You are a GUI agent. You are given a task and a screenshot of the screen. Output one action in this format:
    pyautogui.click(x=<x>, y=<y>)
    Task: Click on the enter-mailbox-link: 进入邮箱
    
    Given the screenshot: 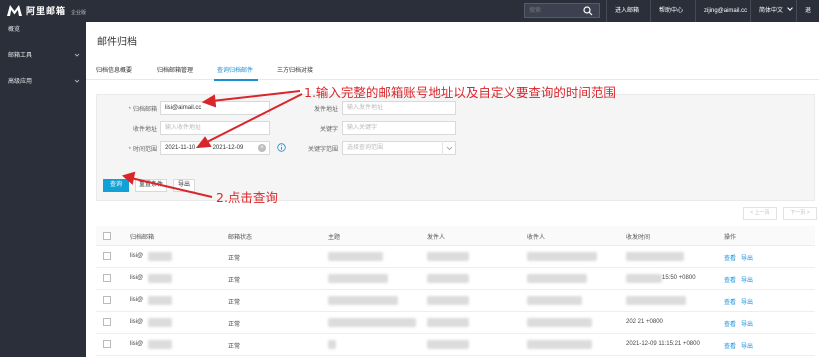 What is the action you would take?
    pyautogui.click(x=626, y=11)
    